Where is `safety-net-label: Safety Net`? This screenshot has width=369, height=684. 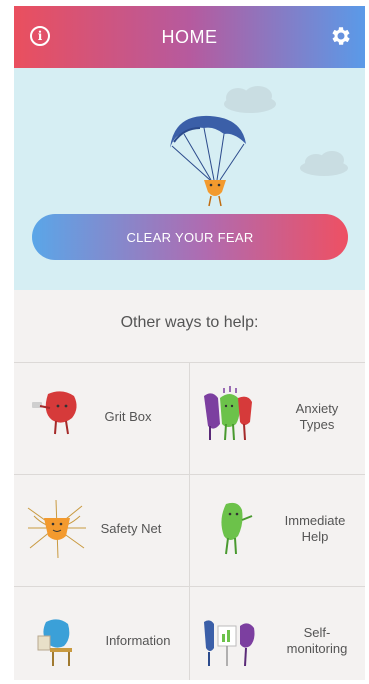 safety-net-label: Safety Net is located at coordinates (131, 528).